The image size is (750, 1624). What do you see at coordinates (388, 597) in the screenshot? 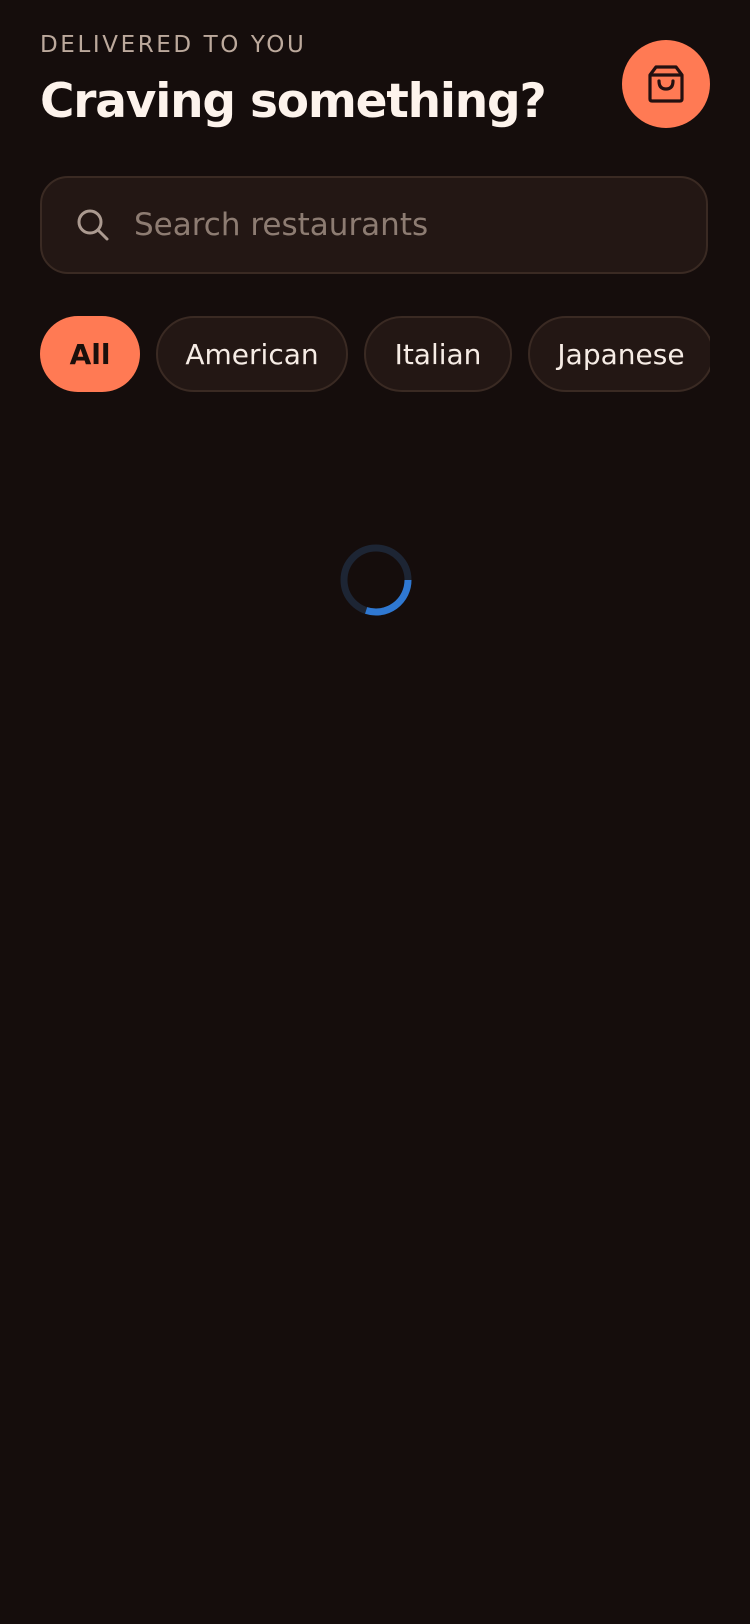
I see `spinner-arc` at bounding box center [388, 597].